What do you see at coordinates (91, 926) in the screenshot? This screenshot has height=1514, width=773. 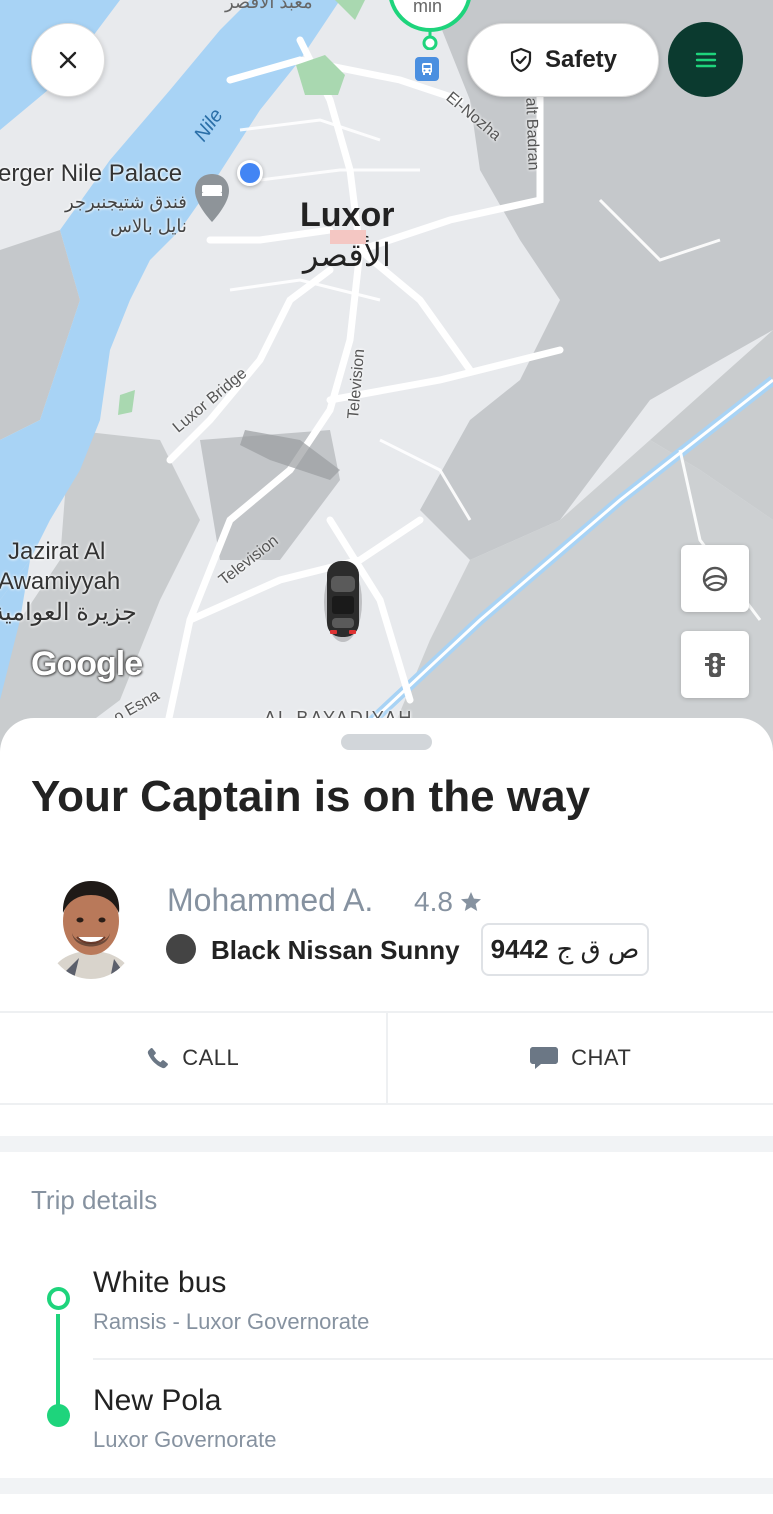 I see `driver-avatar` at bounding box center [91, 926].